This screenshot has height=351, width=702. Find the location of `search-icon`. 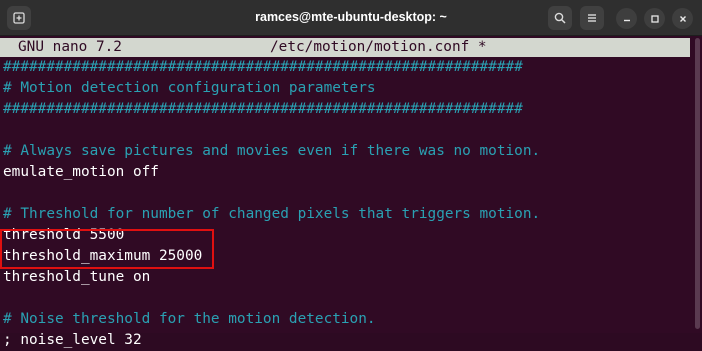

search-icon is located at coordinates (560, 18).